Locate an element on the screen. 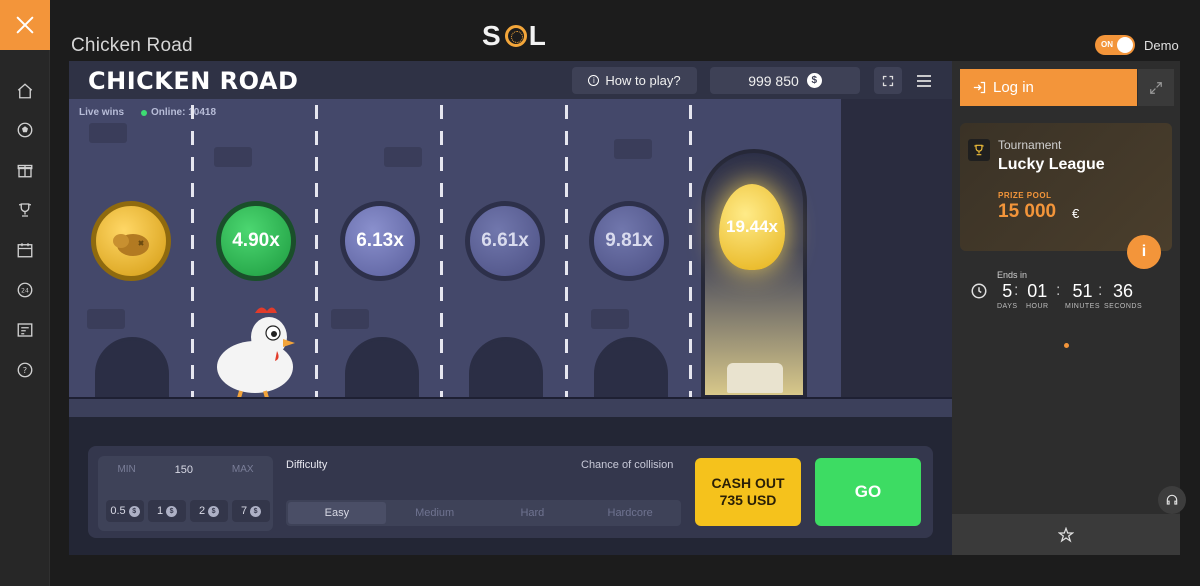  gift-icon is located at coordinates (25, 170).